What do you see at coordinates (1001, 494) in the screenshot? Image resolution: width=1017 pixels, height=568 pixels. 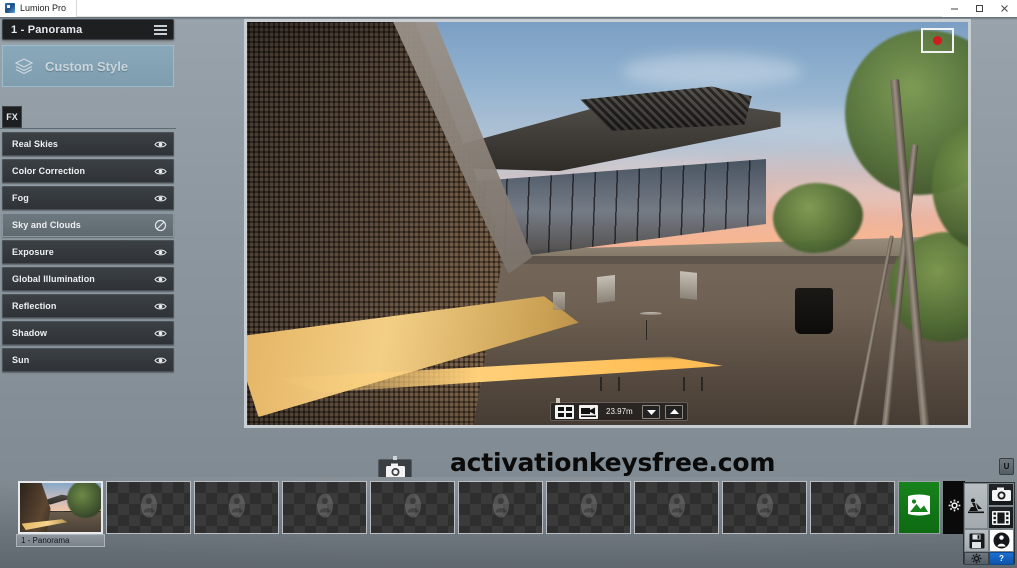 I see `photo-camera-icon` at bounding box center [1001, 494].